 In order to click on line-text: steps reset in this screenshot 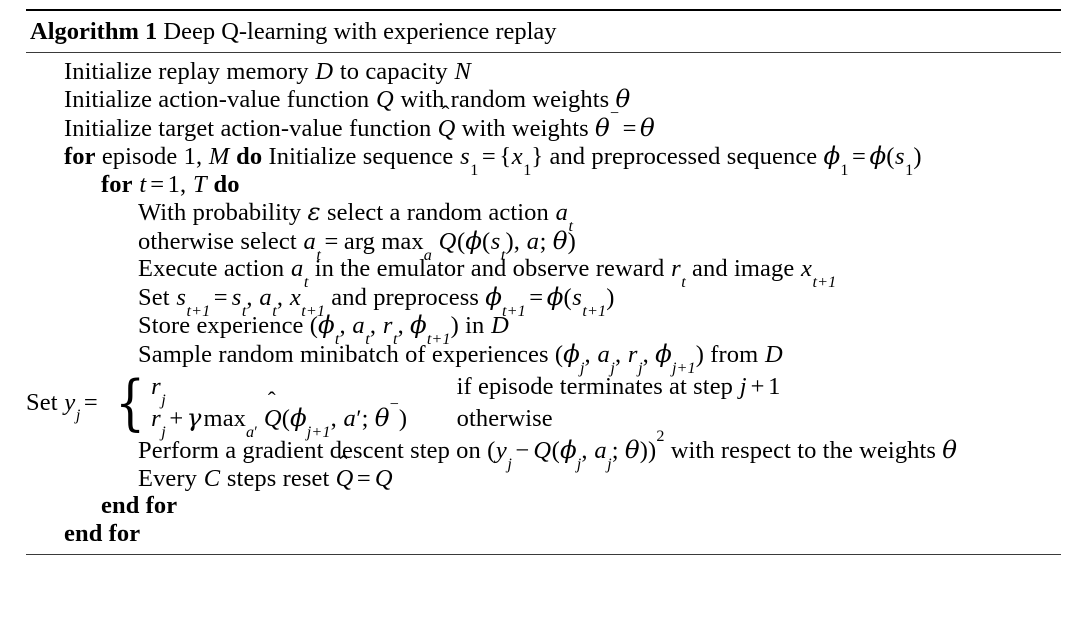, I will do `click(278, 478)`.